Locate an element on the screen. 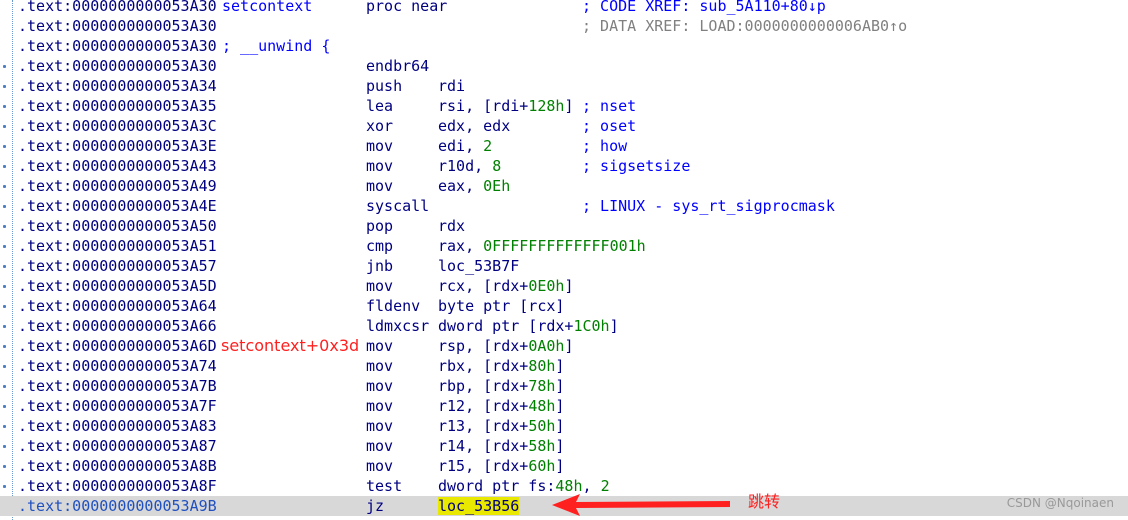  line-address: .text:0000000000053A57 is located at coordinates (117, 266).